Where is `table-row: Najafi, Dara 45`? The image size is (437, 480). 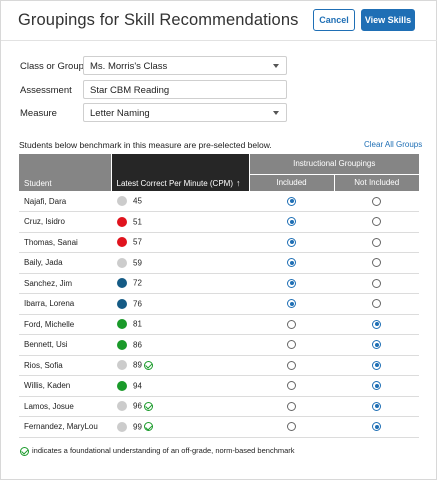
table-row: Najafi, Dara 45 is located at coordinates (219, 201).